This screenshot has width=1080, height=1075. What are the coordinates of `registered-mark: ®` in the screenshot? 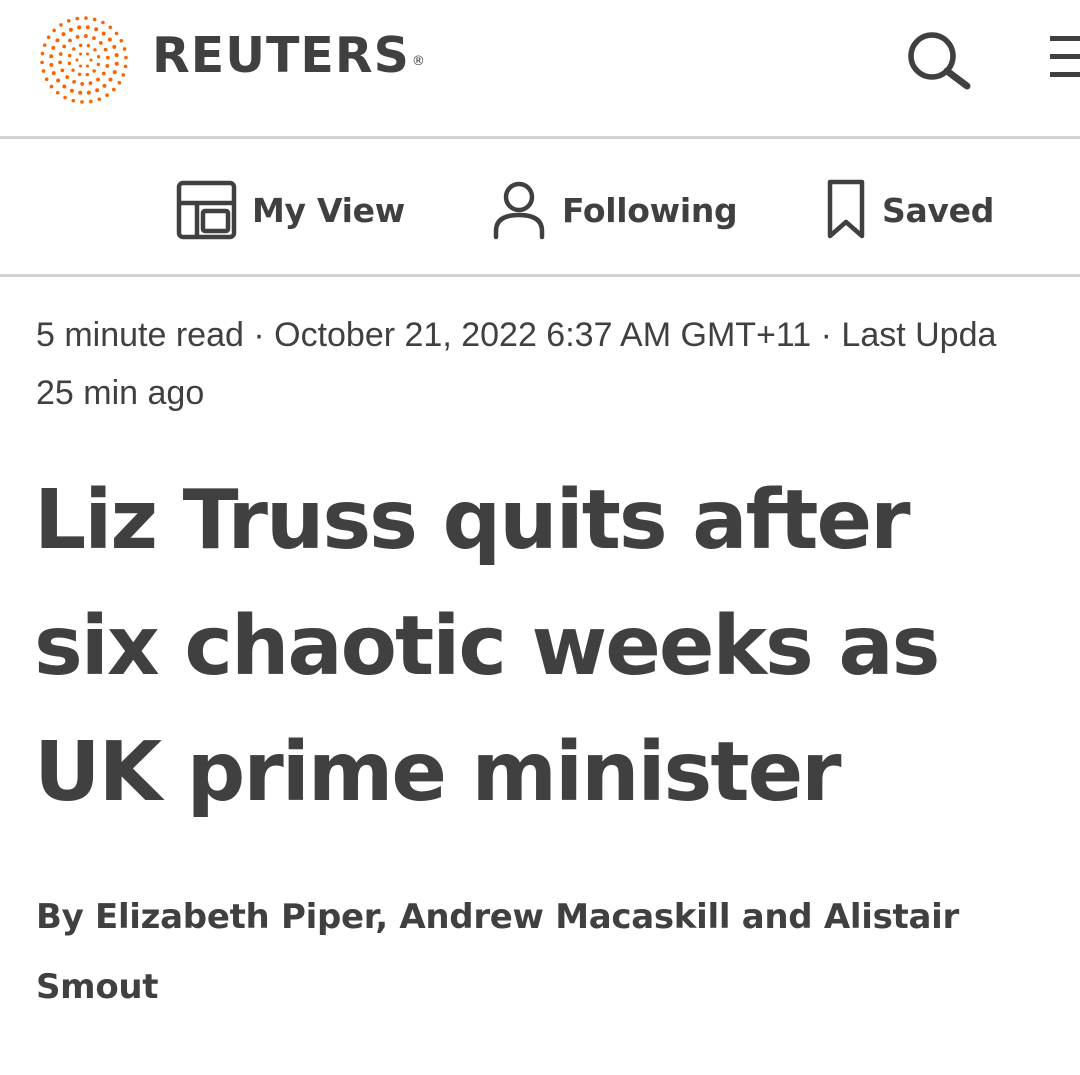 It's located at (418, 61).